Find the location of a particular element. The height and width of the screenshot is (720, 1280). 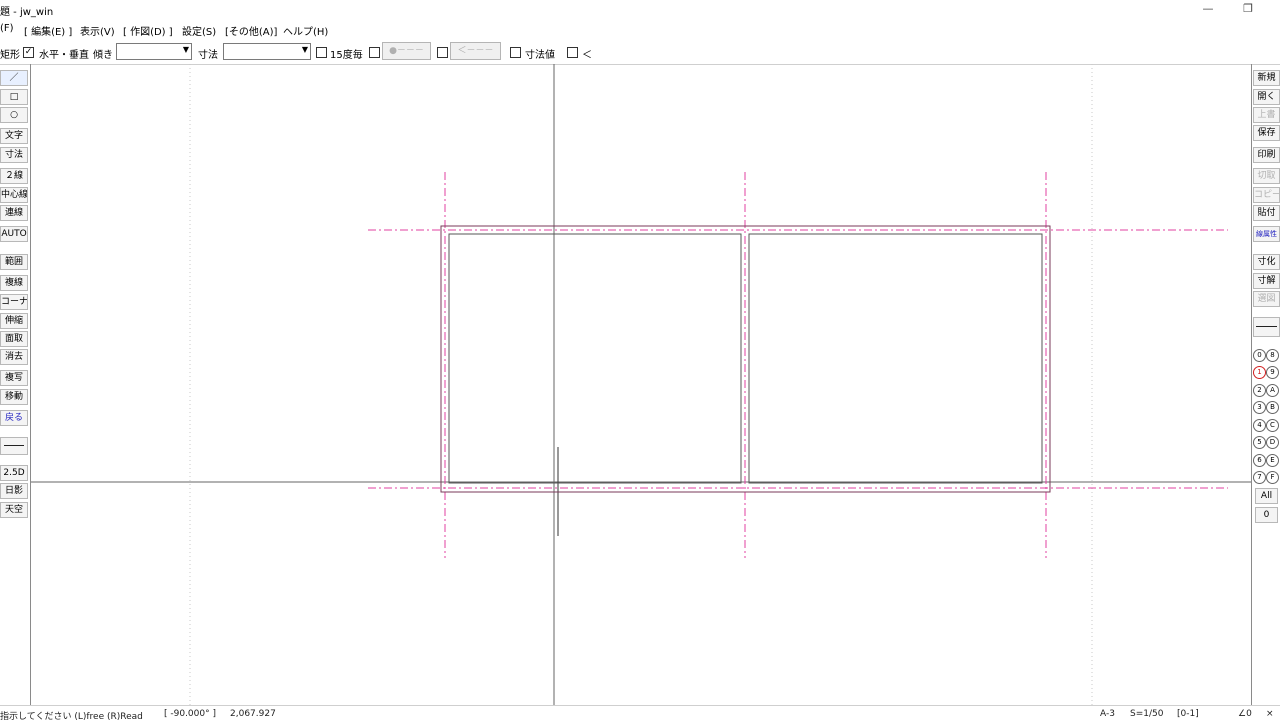

open-button: 開く is located at coordinates (1266, 97).